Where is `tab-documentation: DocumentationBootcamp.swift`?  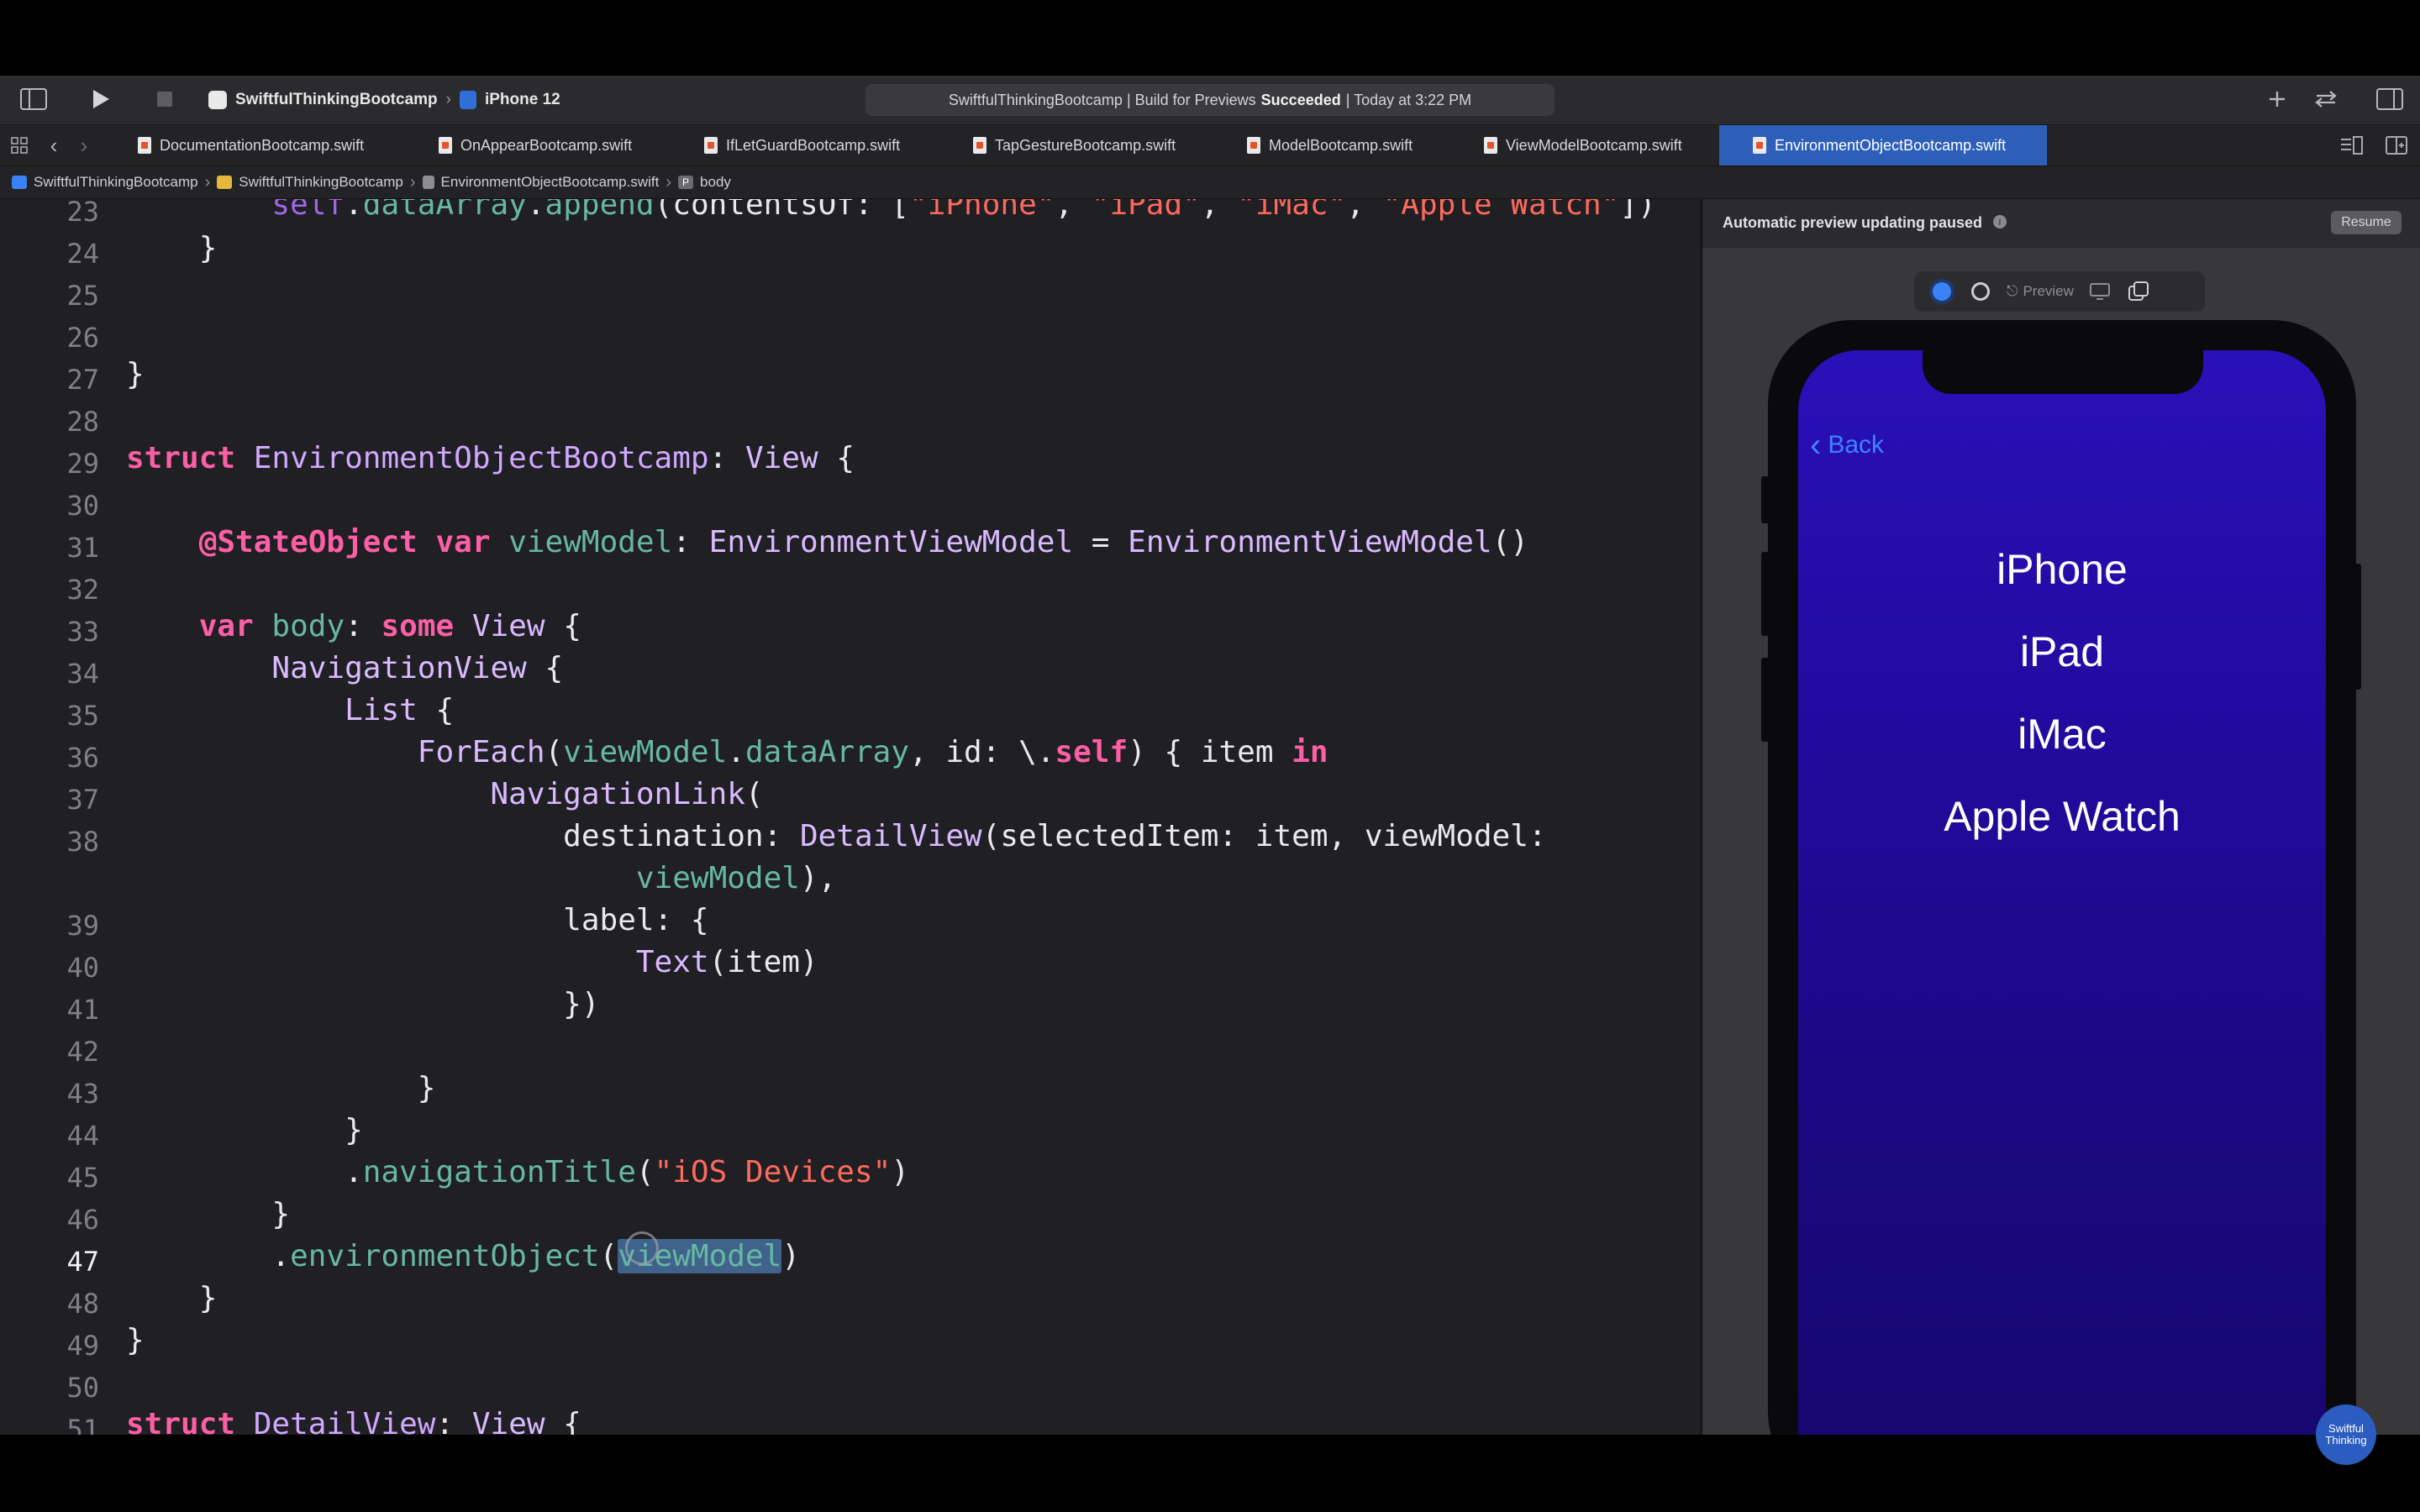
tab-documentation: DocumentationBootcamp.swift is located at coordinates (251, 145).